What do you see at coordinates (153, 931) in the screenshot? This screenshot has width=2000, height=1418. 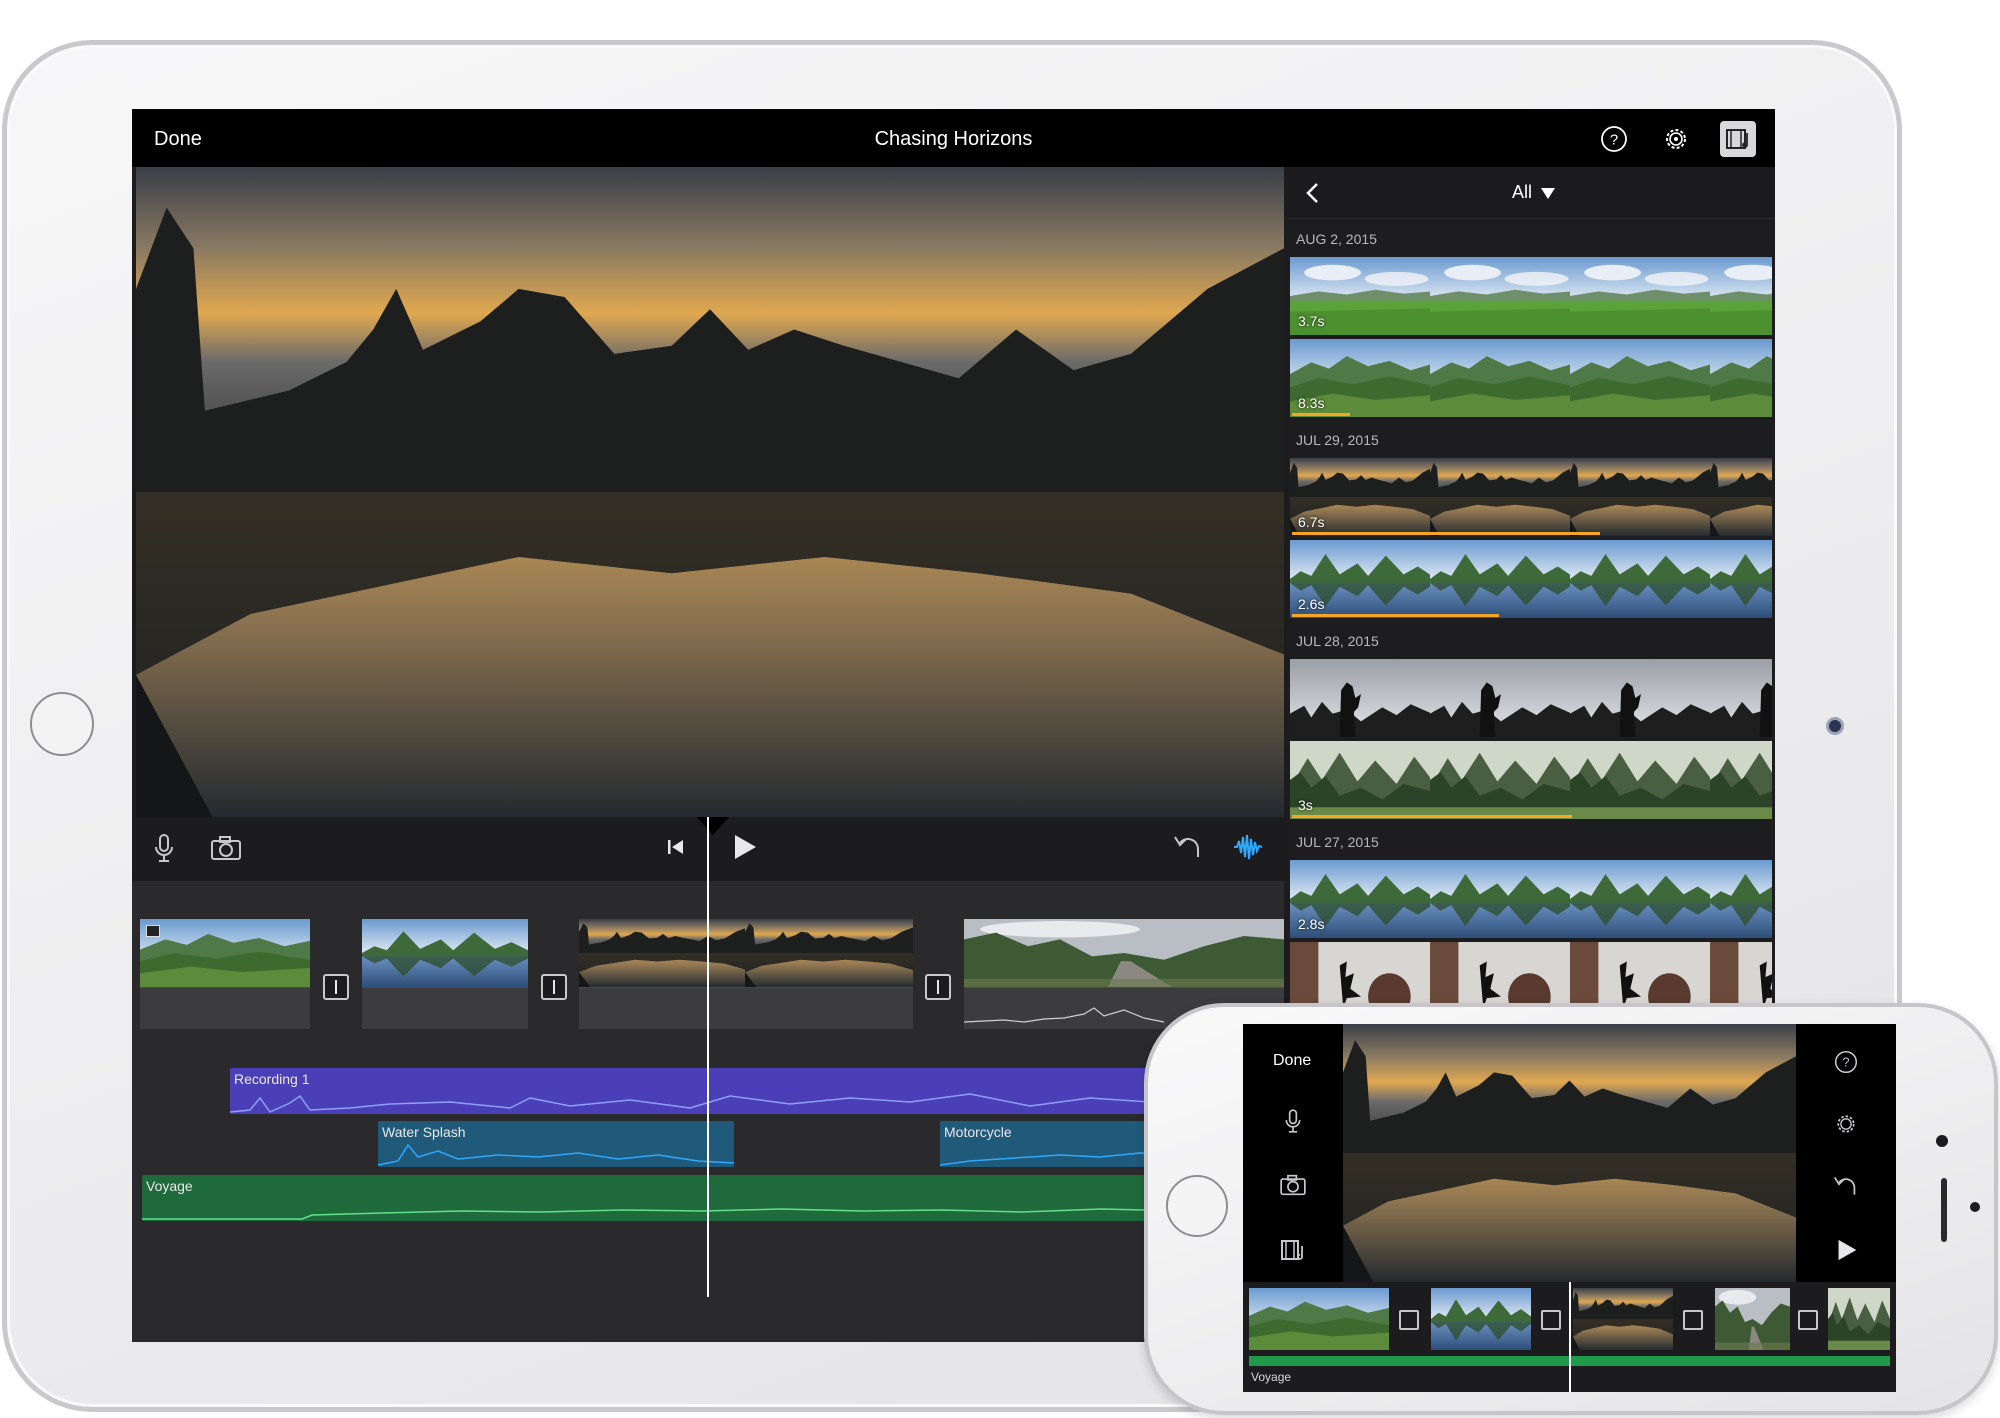 I see `volume-indicator-icon` at bounding box center [153, 931].